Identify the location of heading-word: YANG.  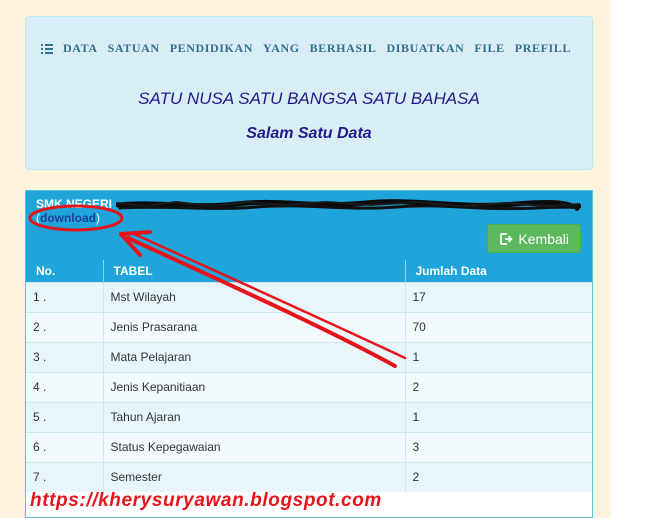
(281, 48).